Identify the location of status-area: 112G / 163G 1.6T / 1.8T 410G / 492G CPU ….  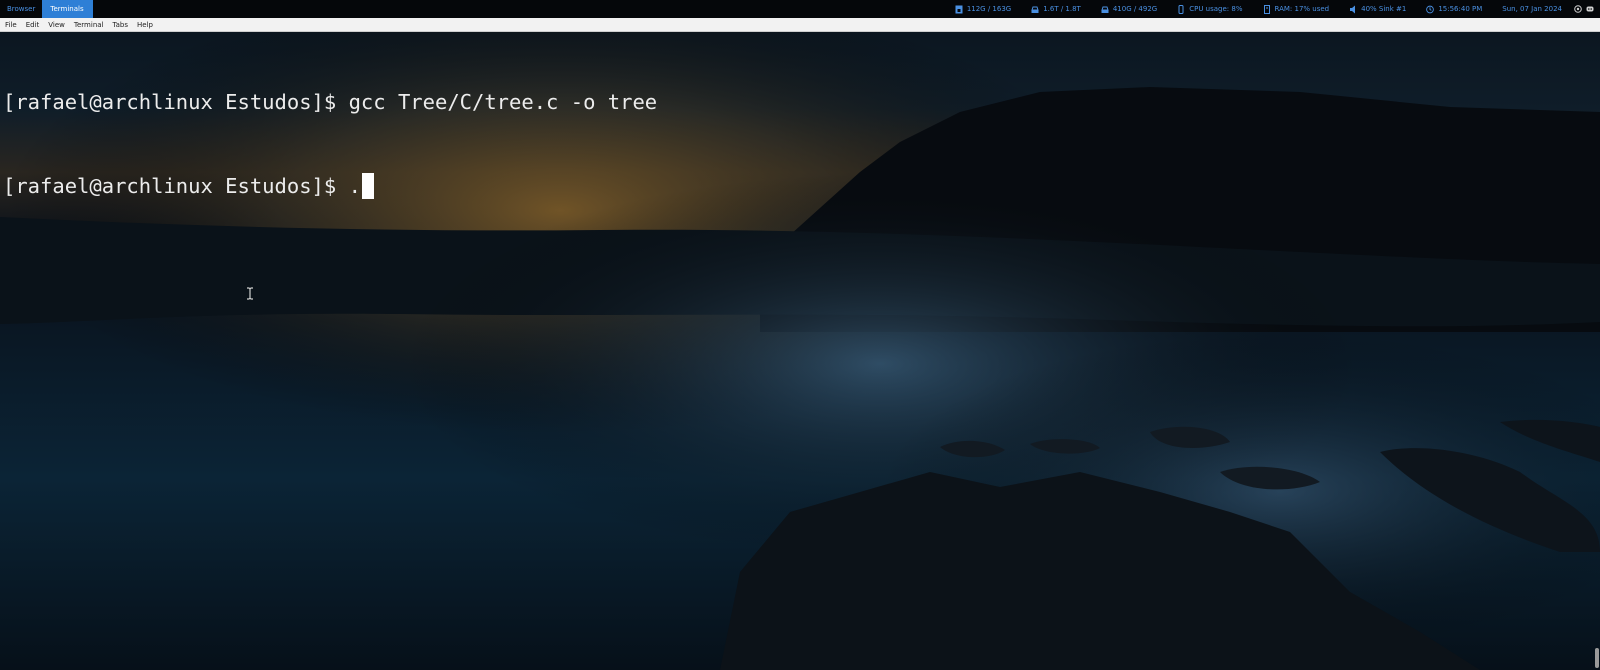
(1267, 9).